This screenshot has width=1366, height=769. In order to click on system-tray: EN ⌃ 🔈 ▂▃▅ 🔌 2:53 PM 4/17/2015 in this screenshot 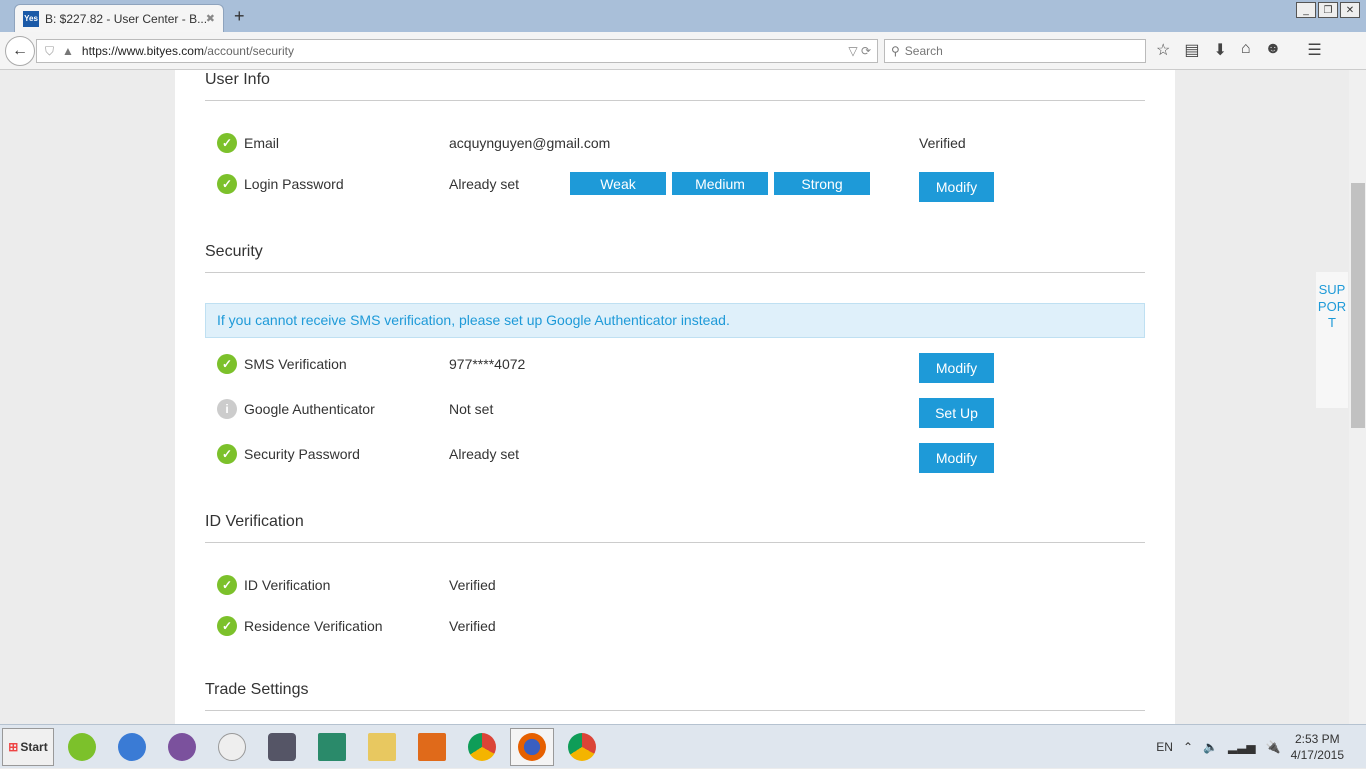, I will do `click(1261, 747)`.